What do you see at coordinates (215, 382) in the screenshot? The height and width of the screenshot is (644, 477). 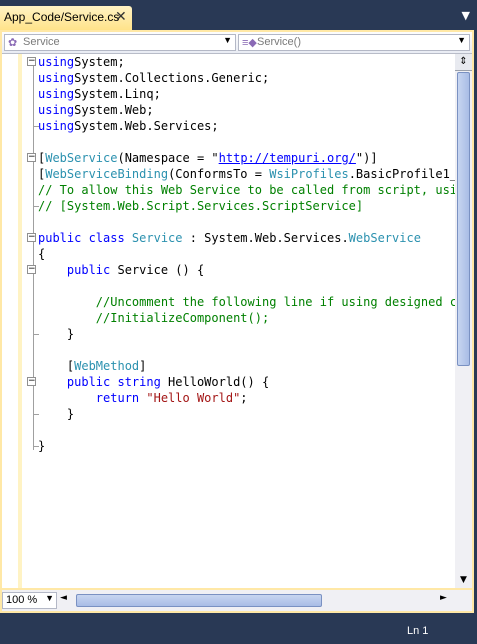 I see `code-token: HelloWorld() {` at bounding box center [215, 382].